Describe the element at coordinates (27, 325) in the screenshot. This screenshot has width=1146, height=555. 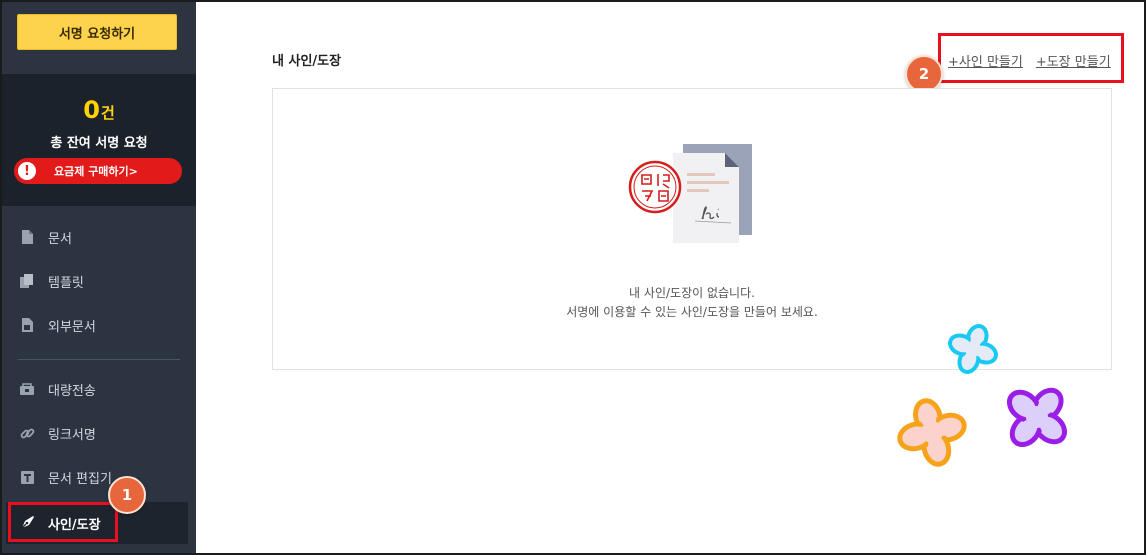
I see `external-document-icon` at that location.